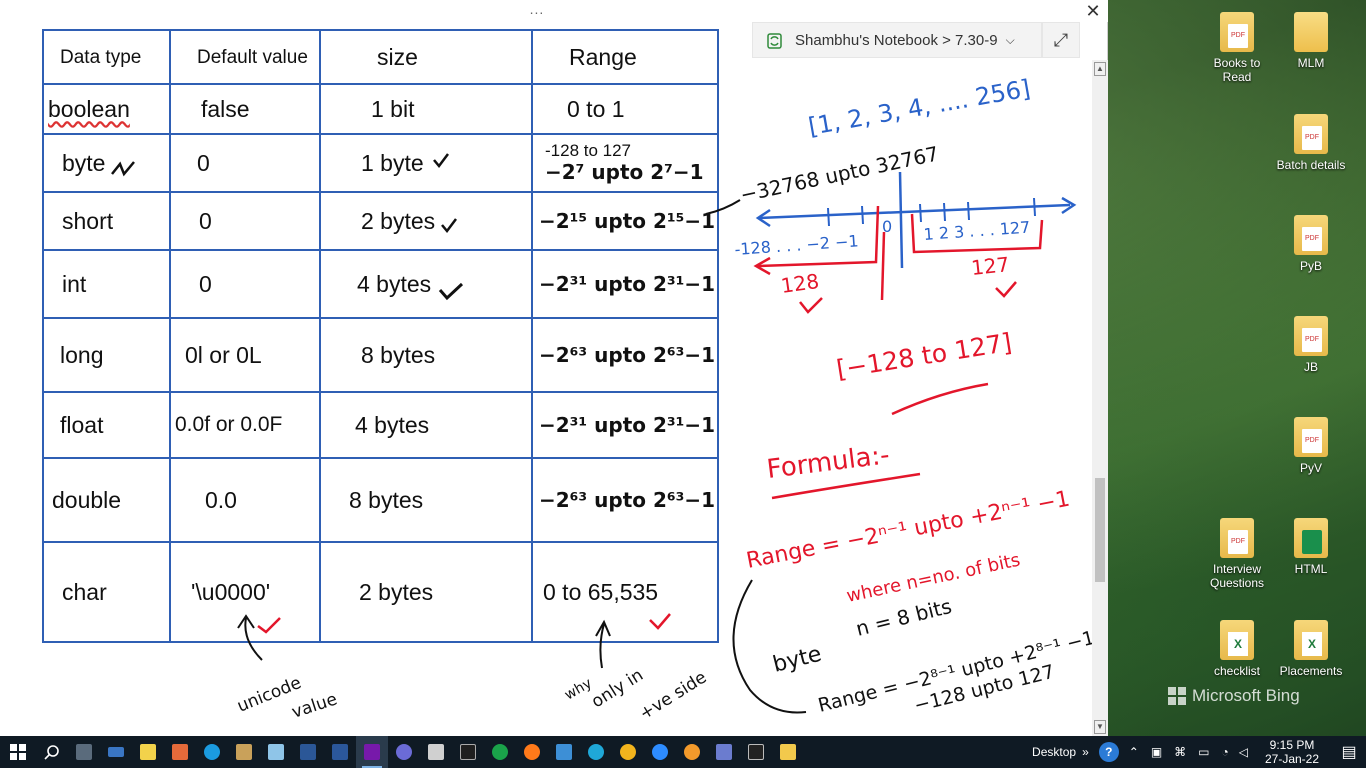 Image resolution: width=1366 pixels, height=768 pixels. Describe the element at coordinates (554, 11) in the screenshot. I see `title-bar: ... ✕` at that location.